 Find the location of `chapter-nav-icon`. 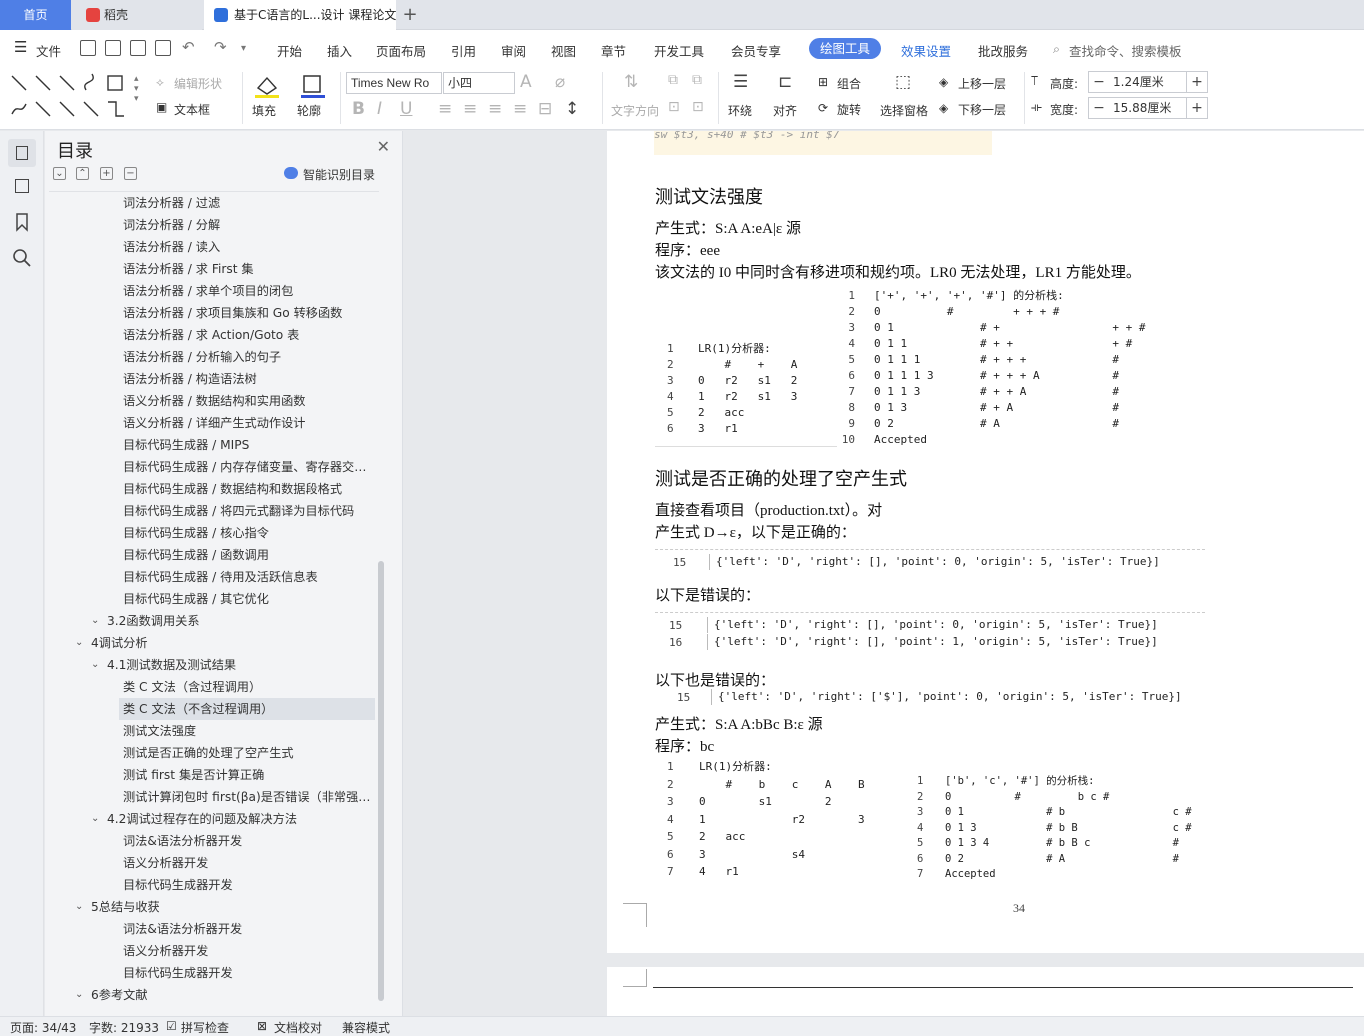

chapter-nav-icon is located at coordinates (22, 186).